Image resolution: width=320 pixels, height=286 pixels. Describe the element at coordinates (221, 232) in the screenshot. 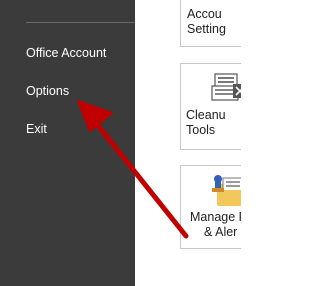

I see `manage-rules-label-line2: & Aler` at that location.